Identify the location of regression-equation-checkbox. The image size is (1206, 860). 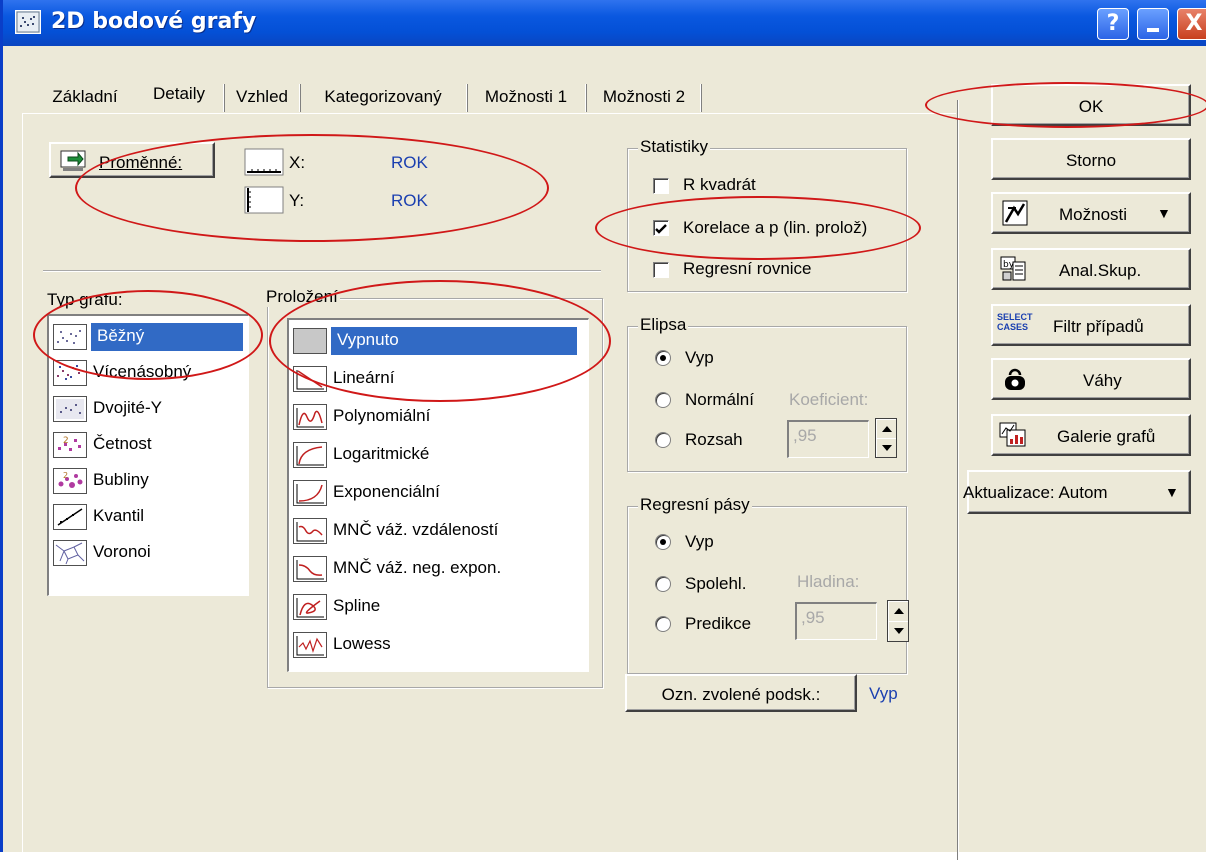
(661, 270).